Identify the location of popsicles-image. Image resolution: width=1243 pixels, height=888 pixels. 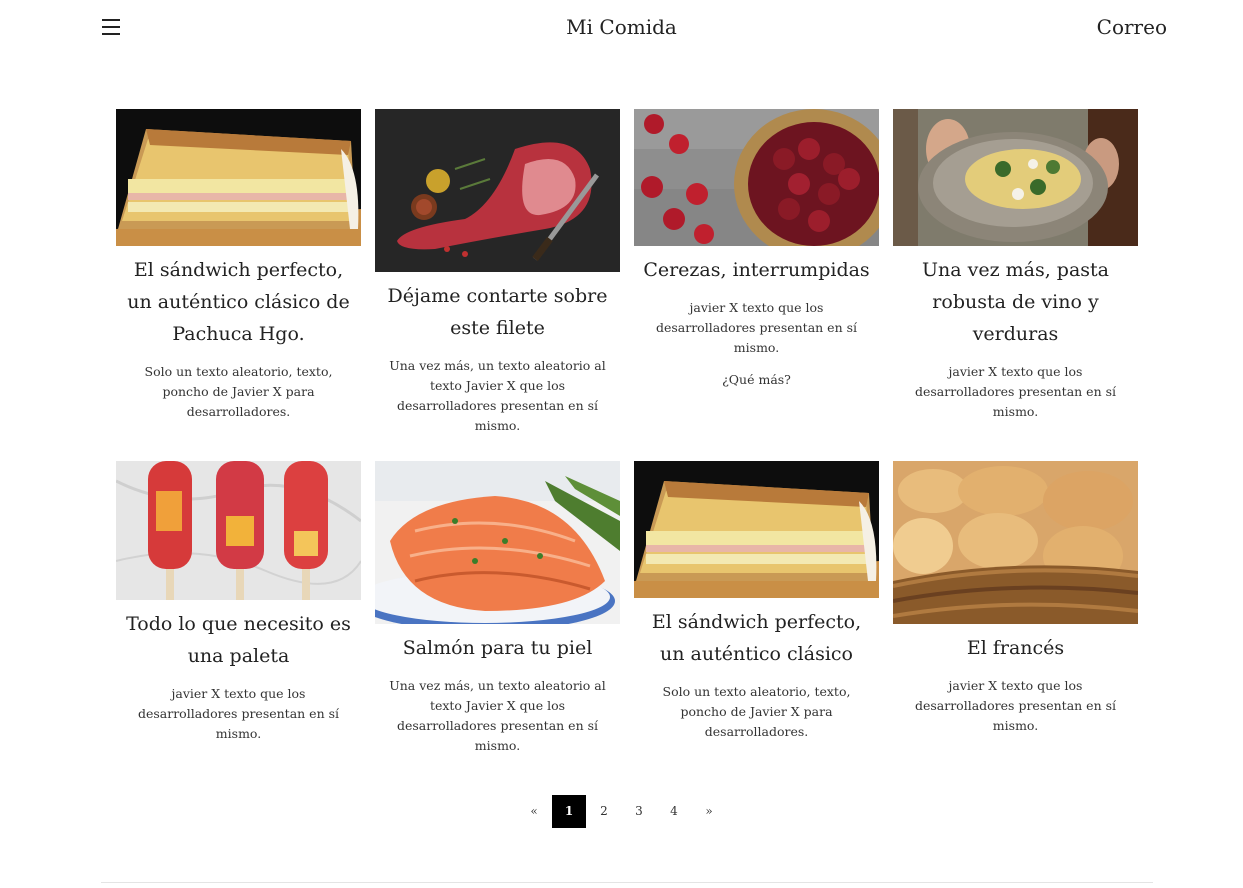
(238, 530).